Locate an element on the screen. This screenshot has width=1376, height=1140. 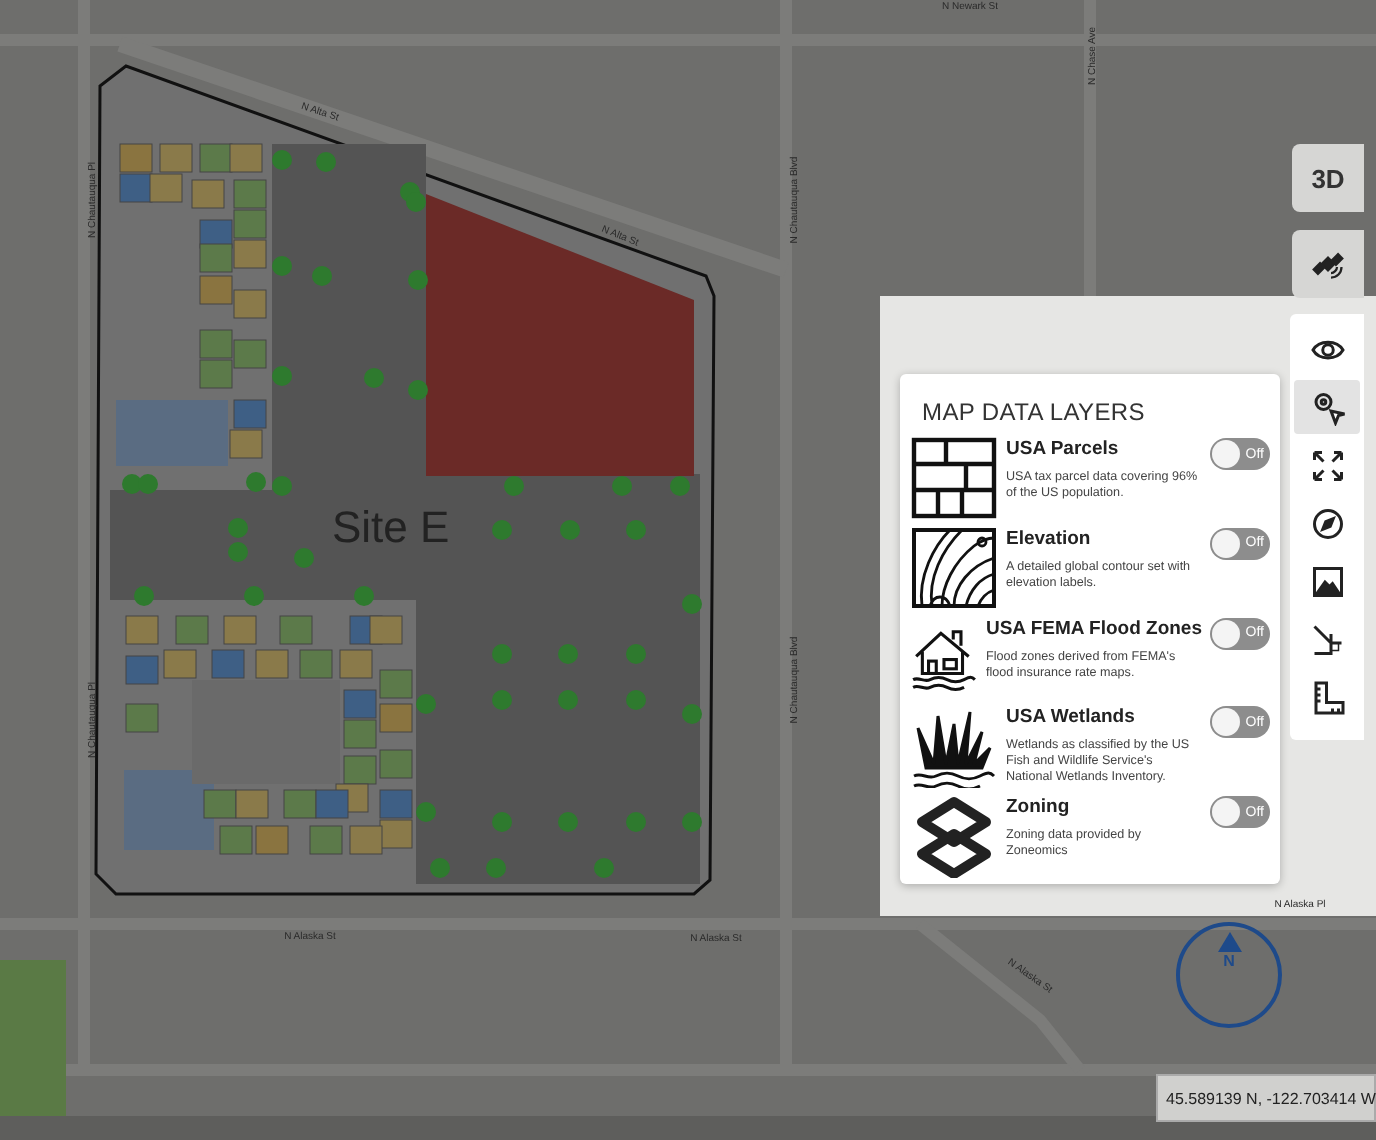
layer-name: USA Wetlands is located at coordinates (1071, 717).